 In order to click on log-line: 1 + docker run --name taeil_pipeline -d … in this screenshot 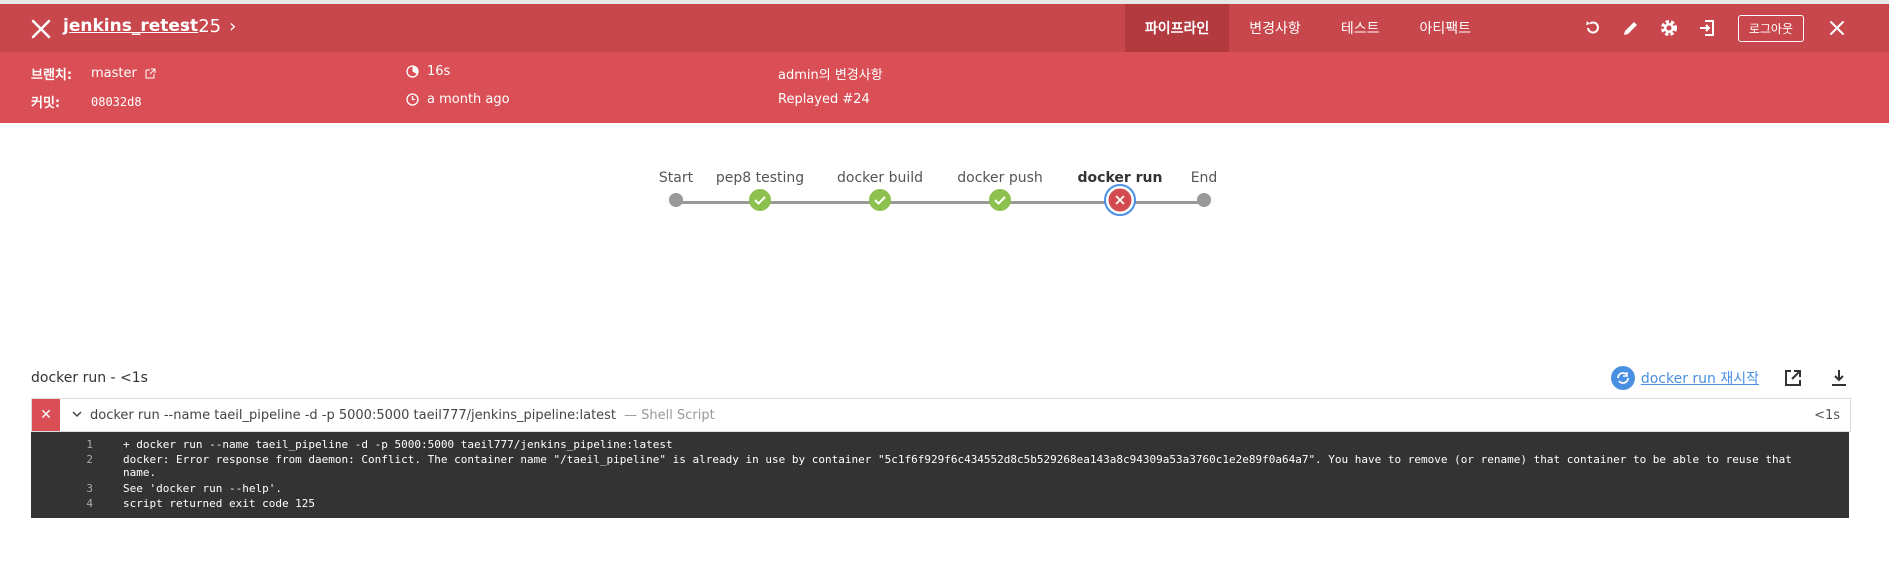, I will do `click(922, 444)`.